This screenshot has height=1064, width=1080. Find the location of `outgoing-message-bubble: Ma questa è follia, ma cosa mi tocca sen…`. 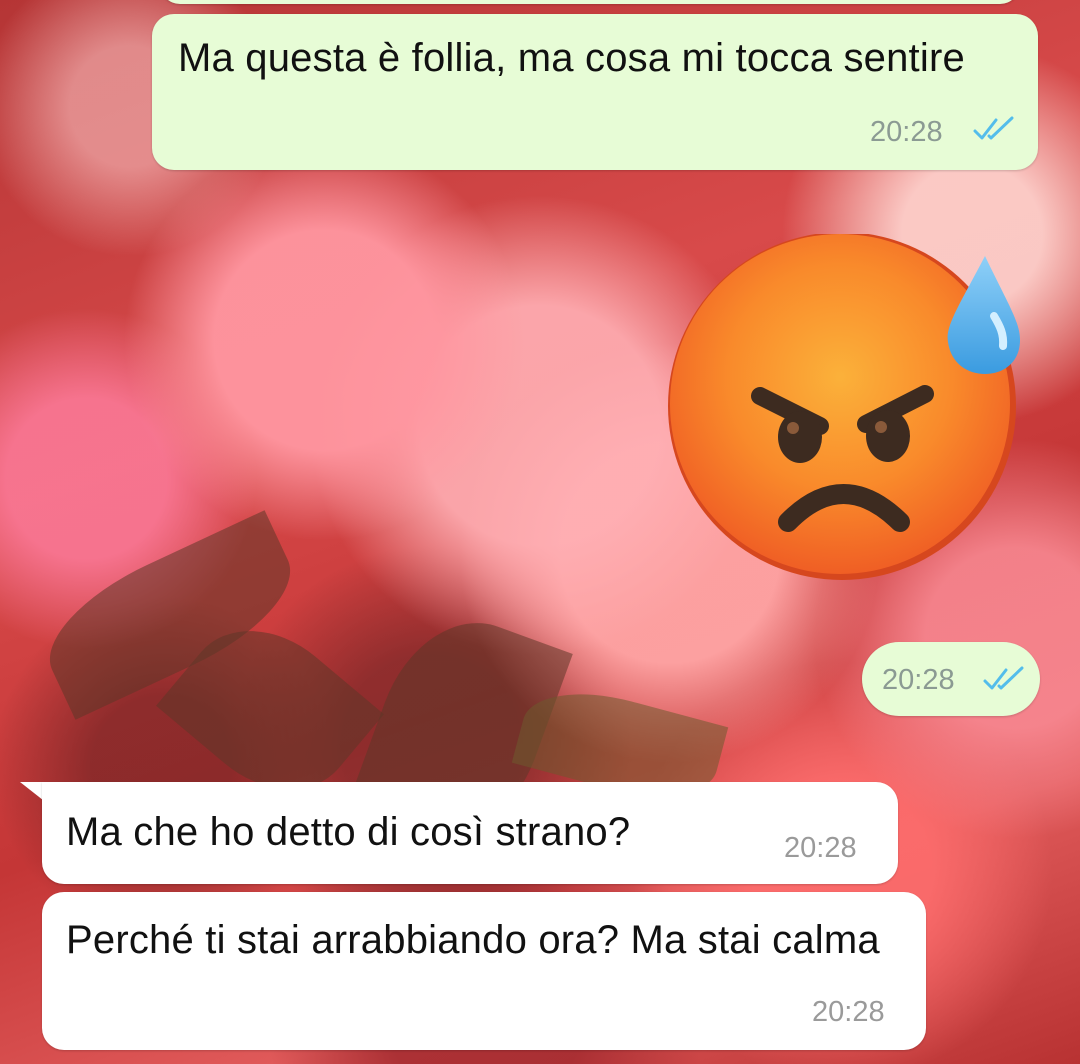

outgoing-message-bubble: Ma questa è follia, ma cosa mi tocca sen… is located at coordinates (595, 92).